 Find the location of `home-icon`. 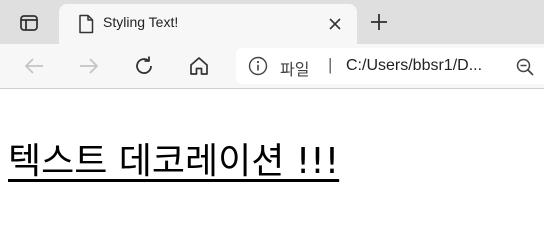

home-icon is located at coordinates (199, 66).